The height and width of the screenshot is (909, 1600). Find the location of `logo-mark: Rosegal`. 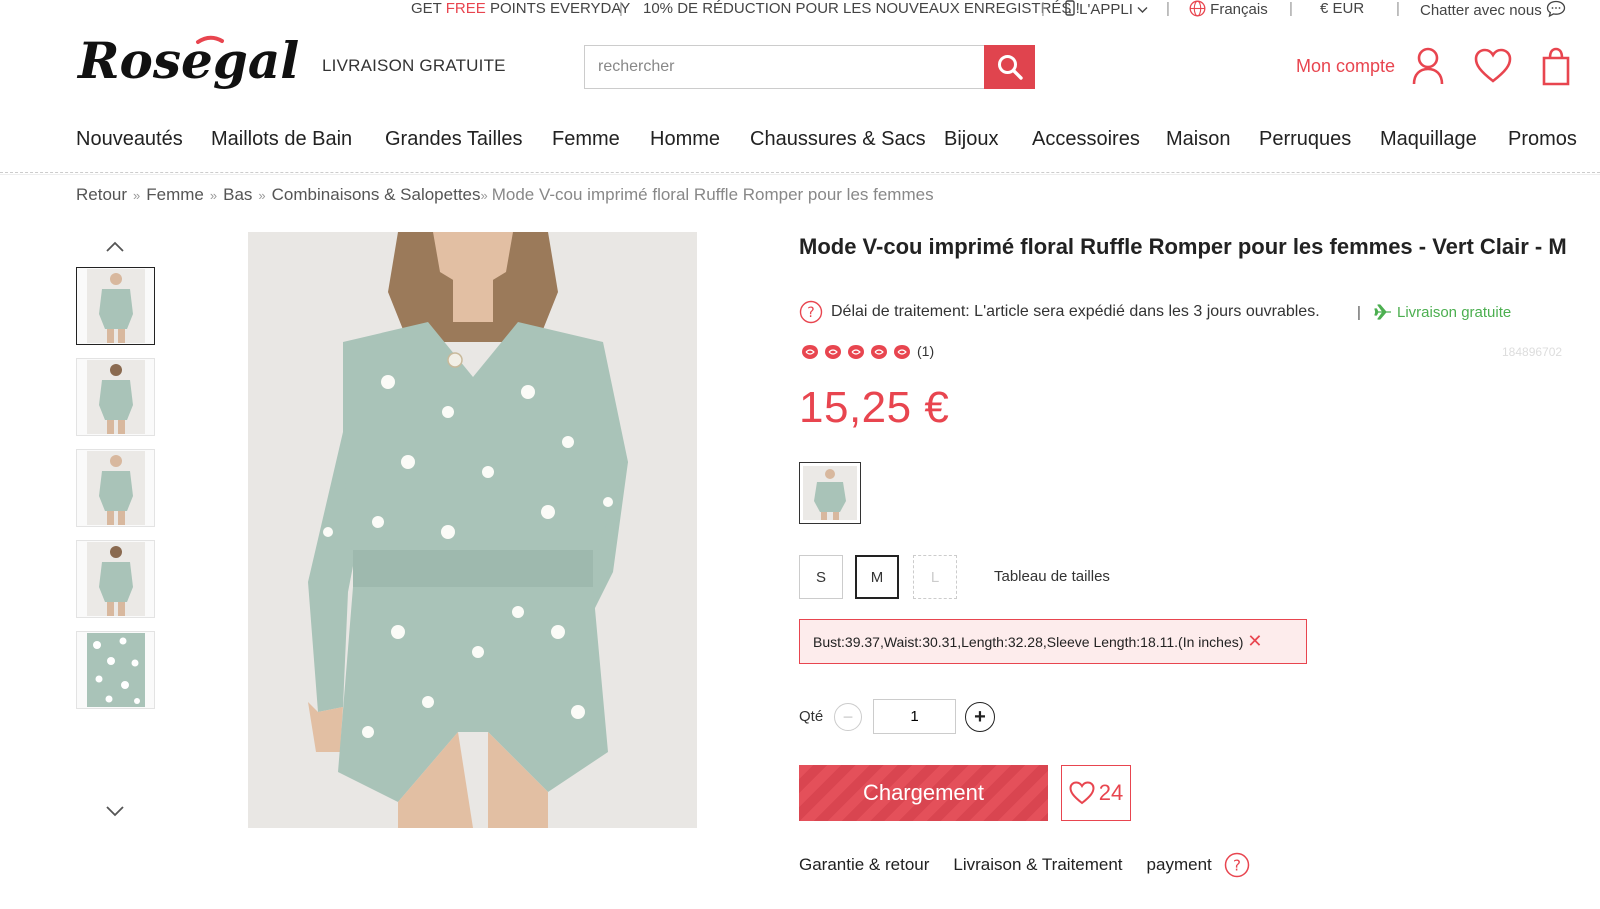

logo-mark: Rosegal is located at coordinates (187, 60).